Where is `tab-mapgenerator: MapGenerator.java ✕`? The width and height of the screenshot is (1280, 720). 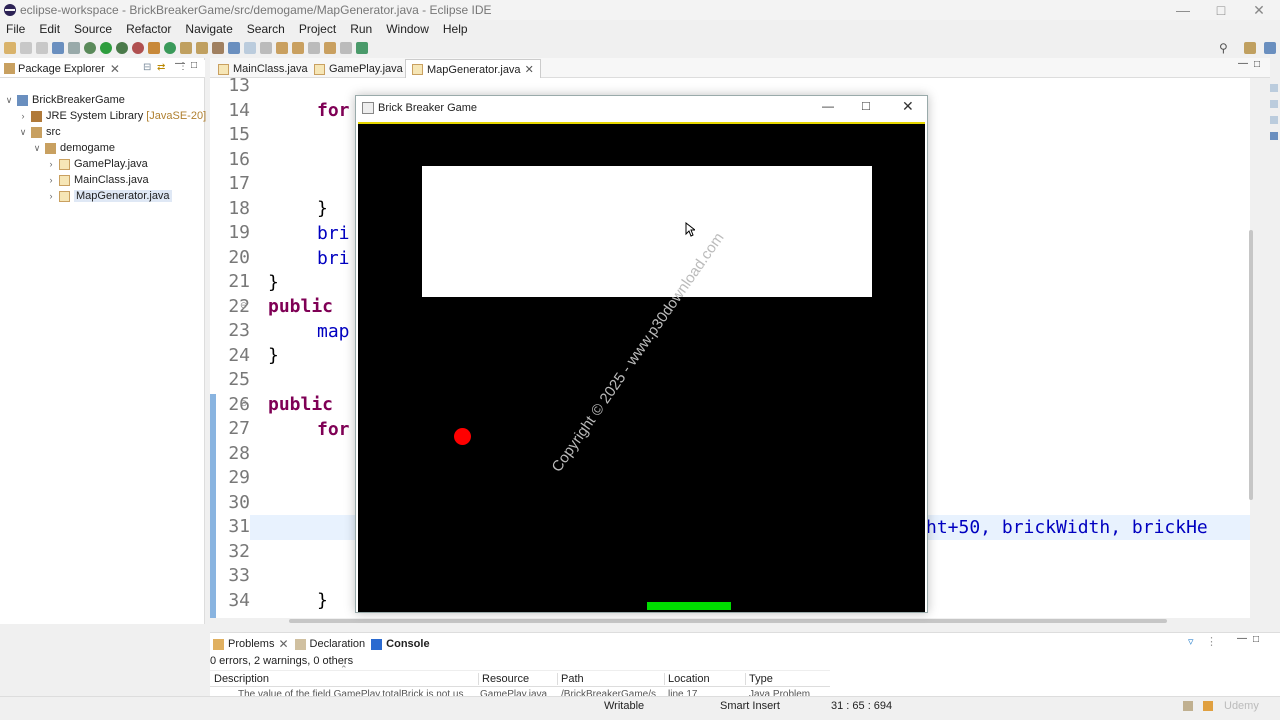 tab-mapgenerator: MapGenerator.java ✕ is located at coordinates (473, 69).